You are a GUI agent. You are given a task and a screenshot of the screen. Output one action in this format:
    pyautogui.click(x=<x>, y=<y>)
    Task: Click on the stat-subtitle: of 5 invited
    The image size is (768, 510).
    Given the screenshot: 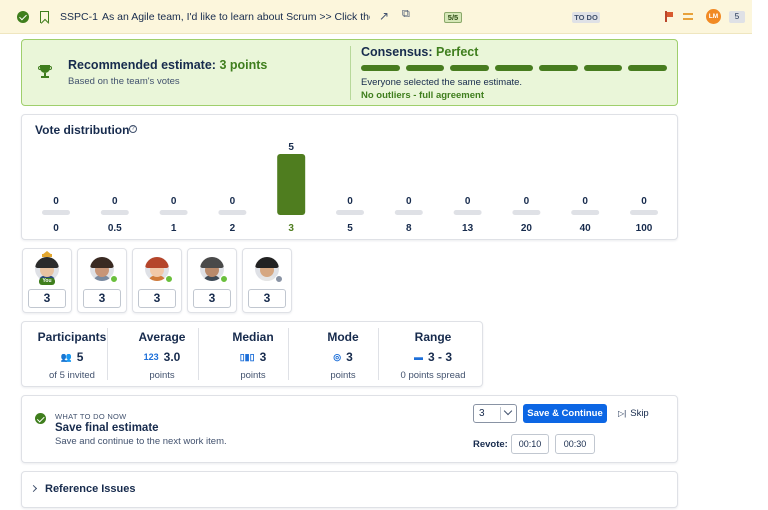 What is the action you would take?
    pyautogui.click(x=72, y=375)
    